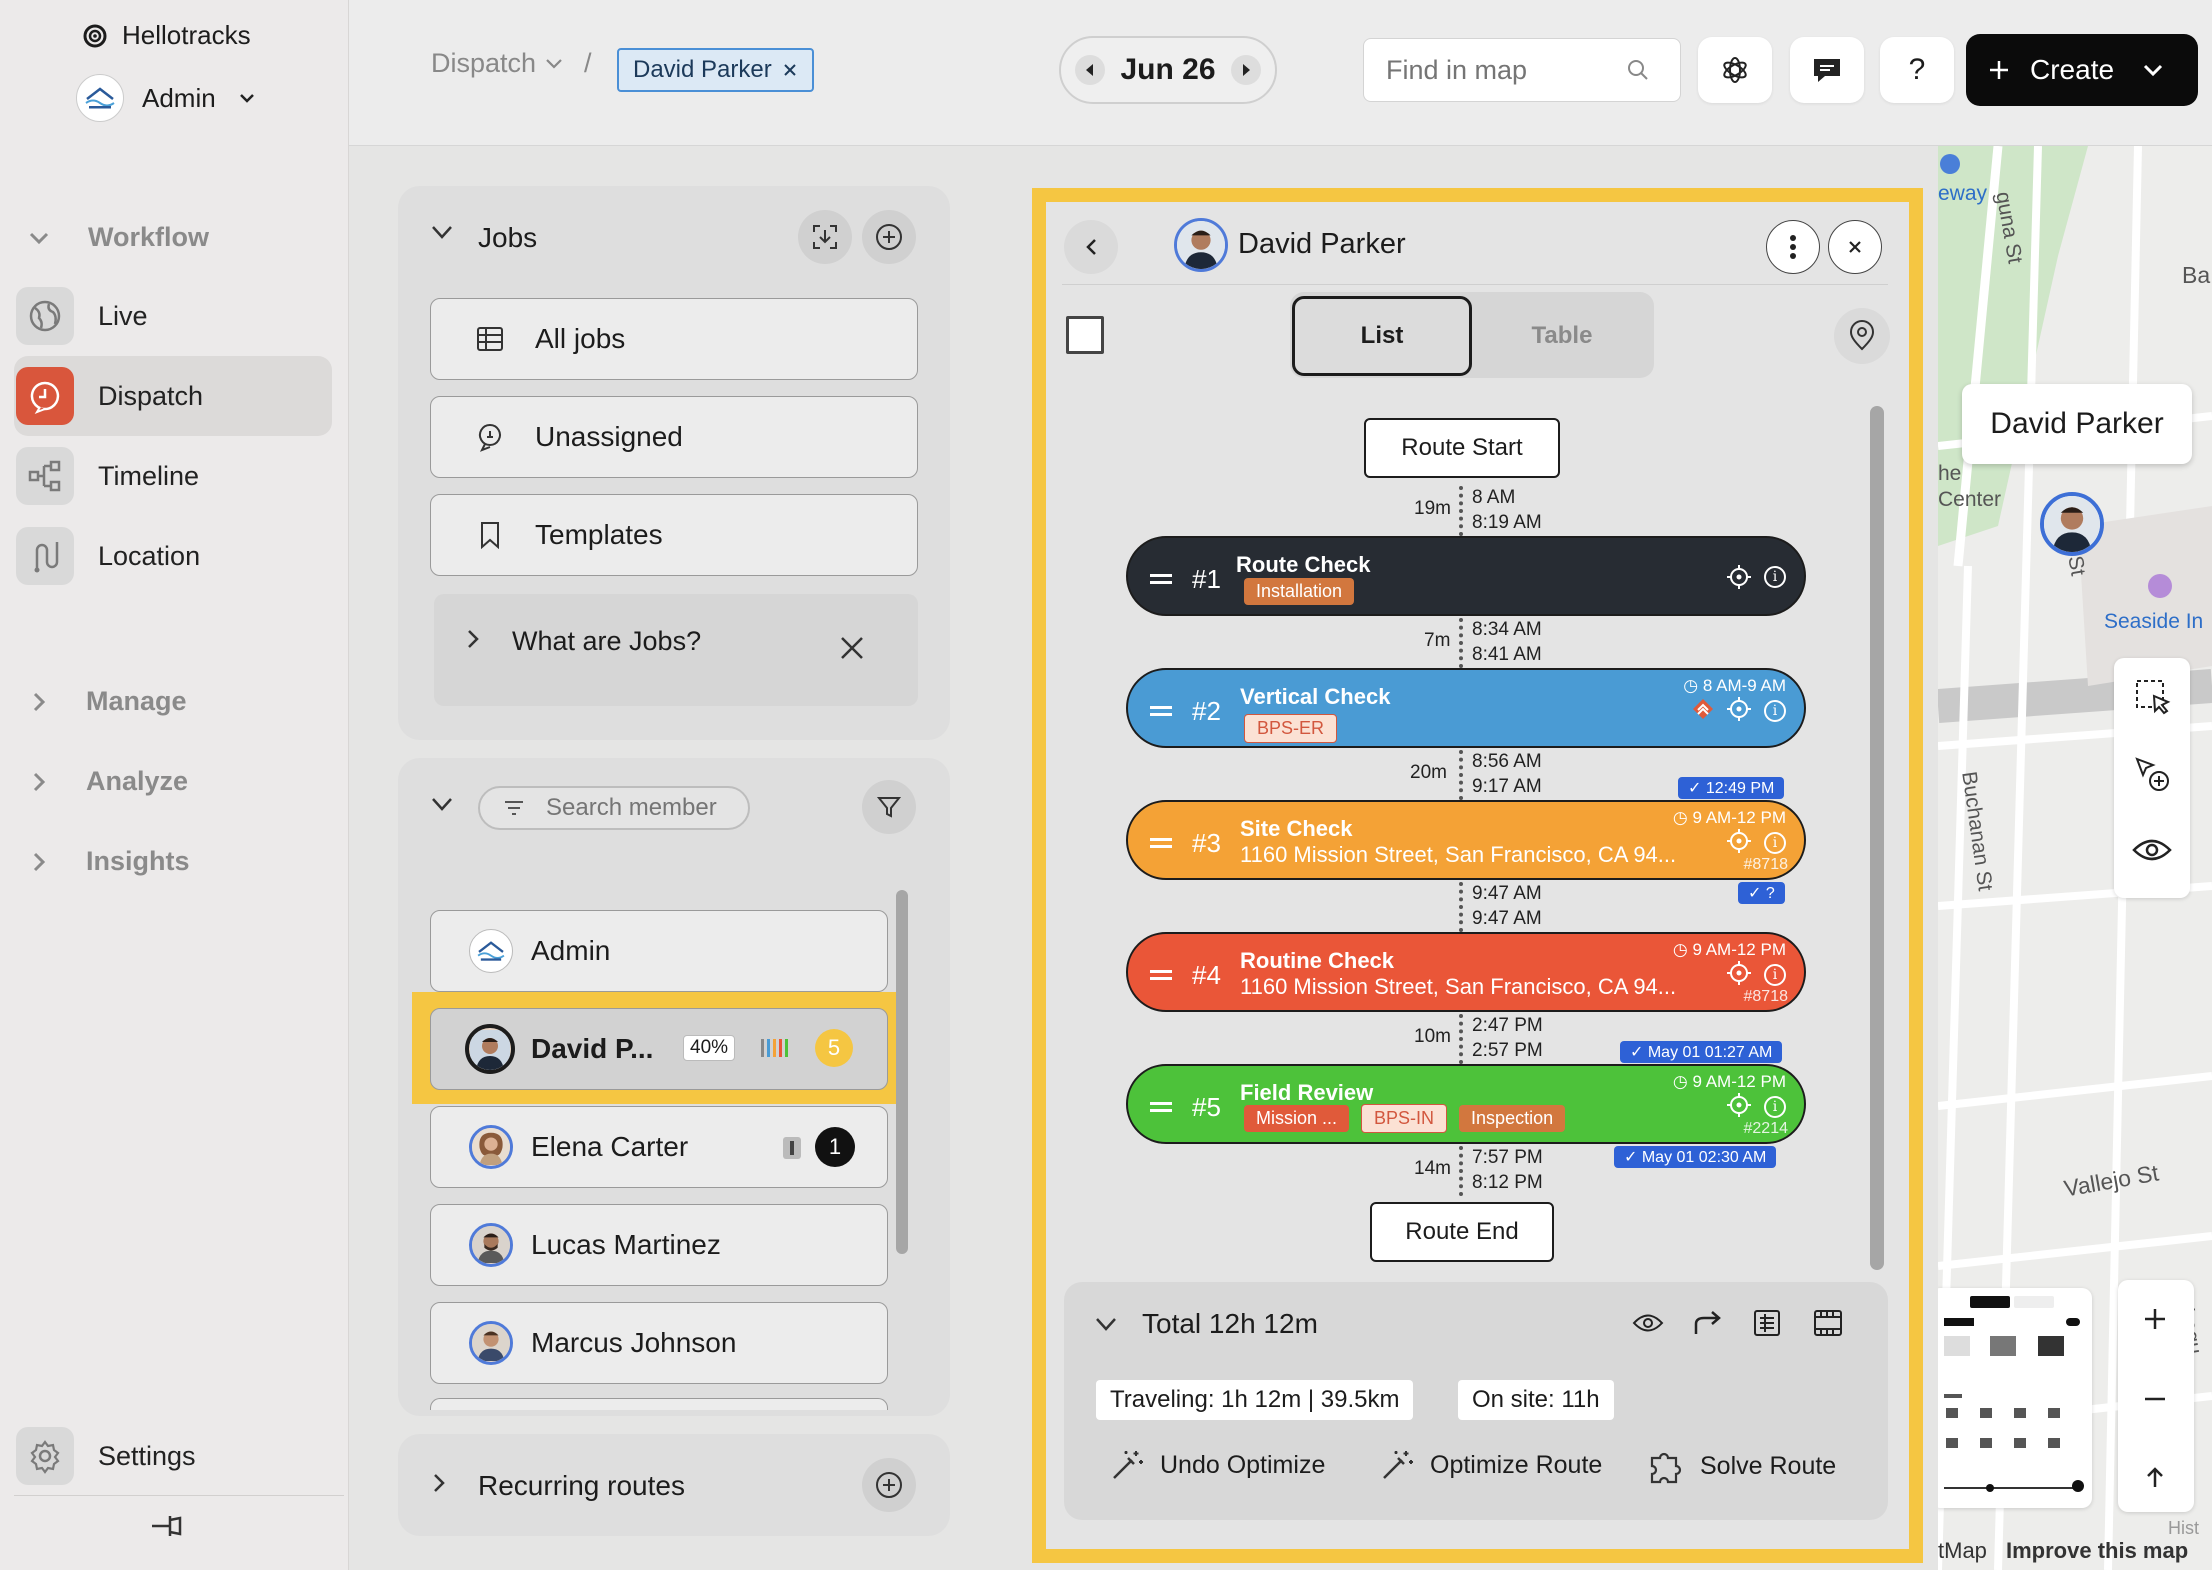 This screenshot has width=2212, height=1570. What do you see at coordinates (173, 476) in the screenshot?
I see `sidebar-item-timeline: Timeline` at bounding box center [173, 476].